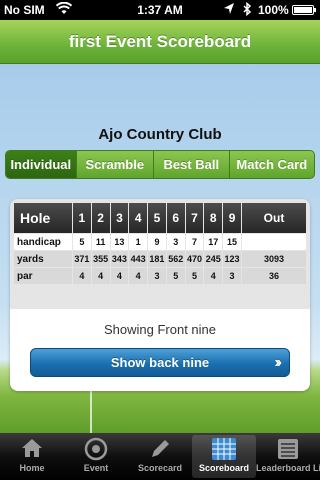  What do you see at coordinates (160, 468) in the screenshot?
I see `tab-label: Scorecard` at bounding box center [160, 468].